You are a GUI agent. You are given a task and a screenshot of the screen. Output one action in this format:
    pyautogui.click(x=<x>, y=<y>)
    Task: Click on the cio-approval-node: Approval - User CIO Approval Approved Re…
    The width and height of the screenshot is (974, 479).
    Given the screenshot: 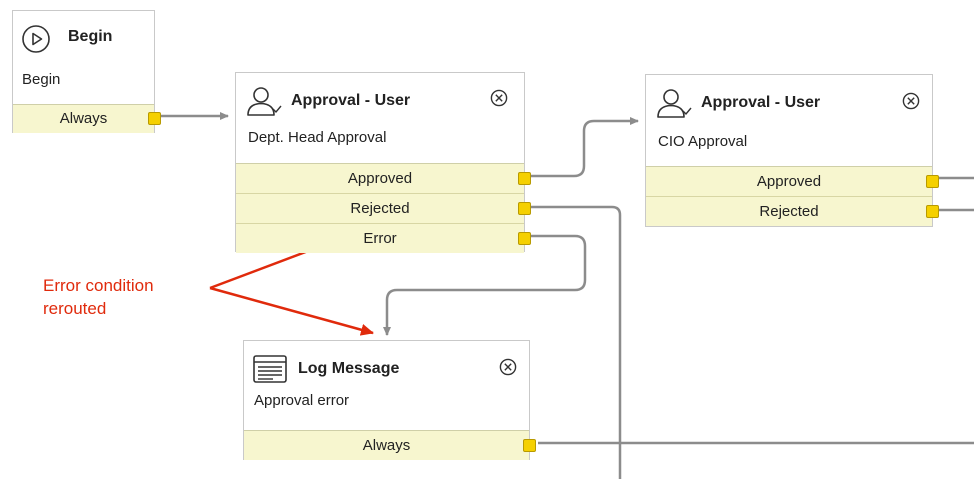 What is the action you would take?
    pyautogui.click(x=792, y=150)
    